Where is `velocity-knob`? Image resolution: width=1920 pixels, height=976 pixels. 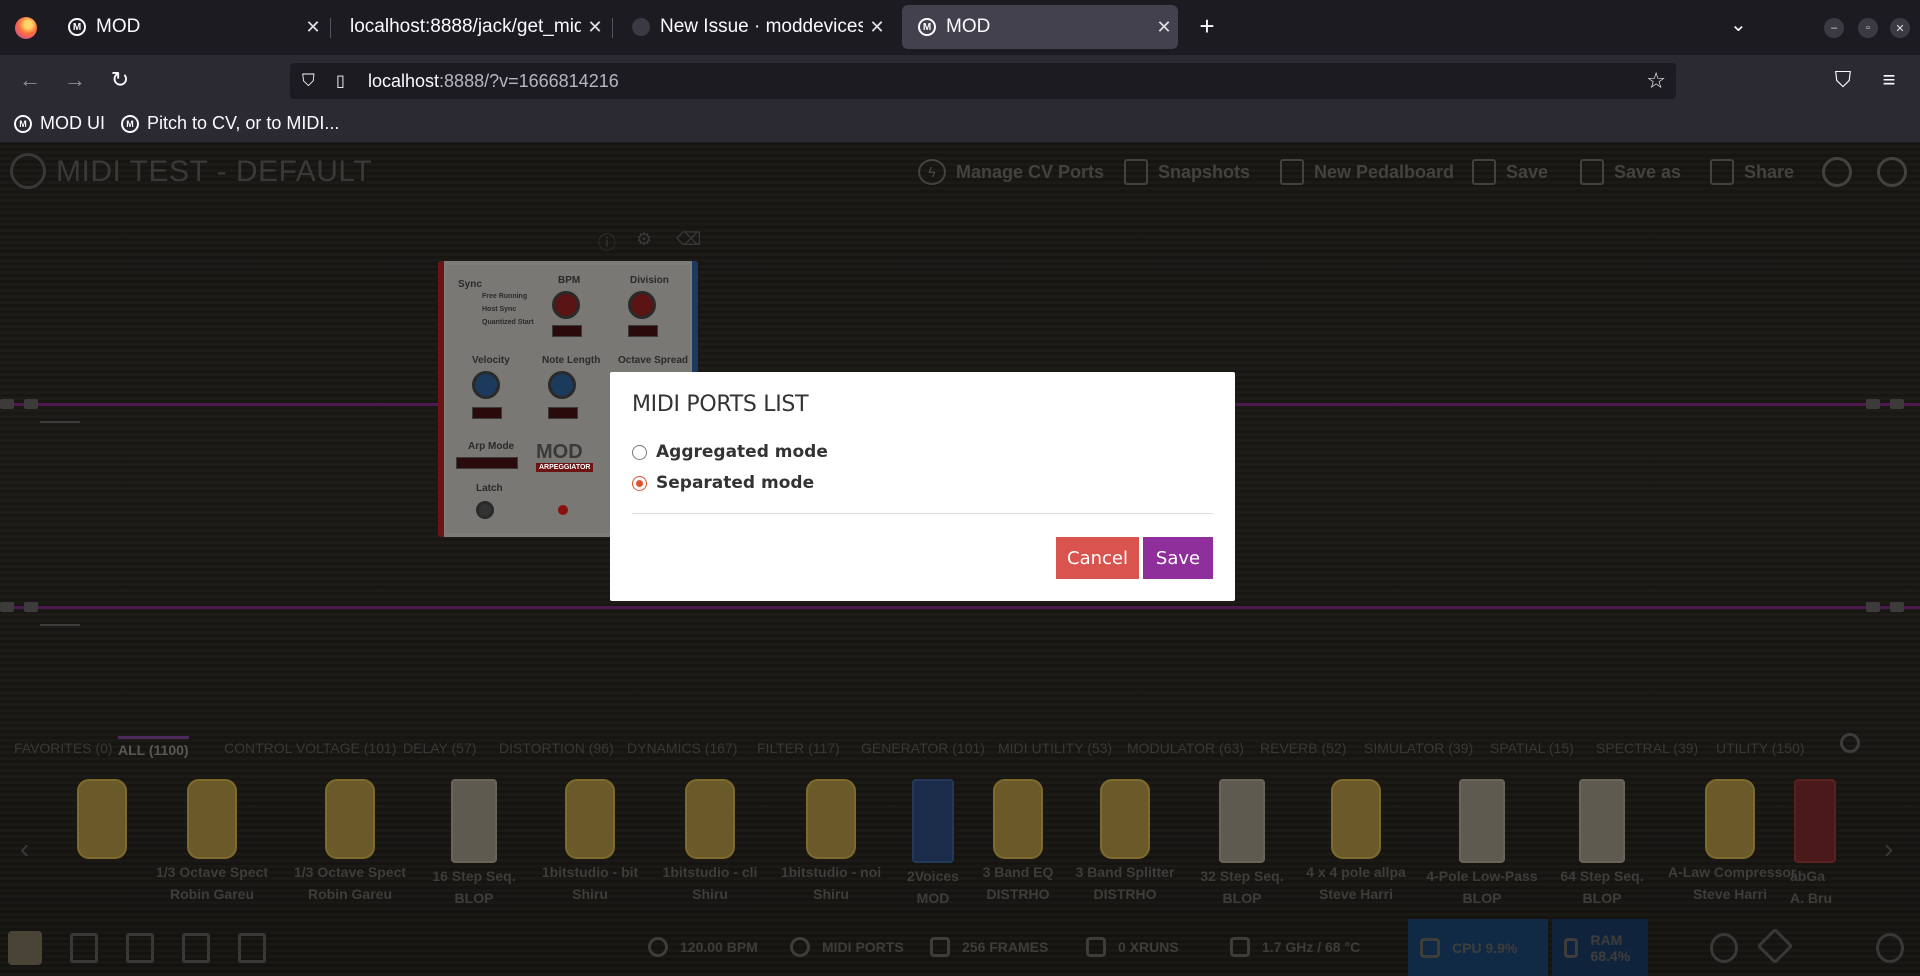 velocity-knob is located at coordinates (486, 385).